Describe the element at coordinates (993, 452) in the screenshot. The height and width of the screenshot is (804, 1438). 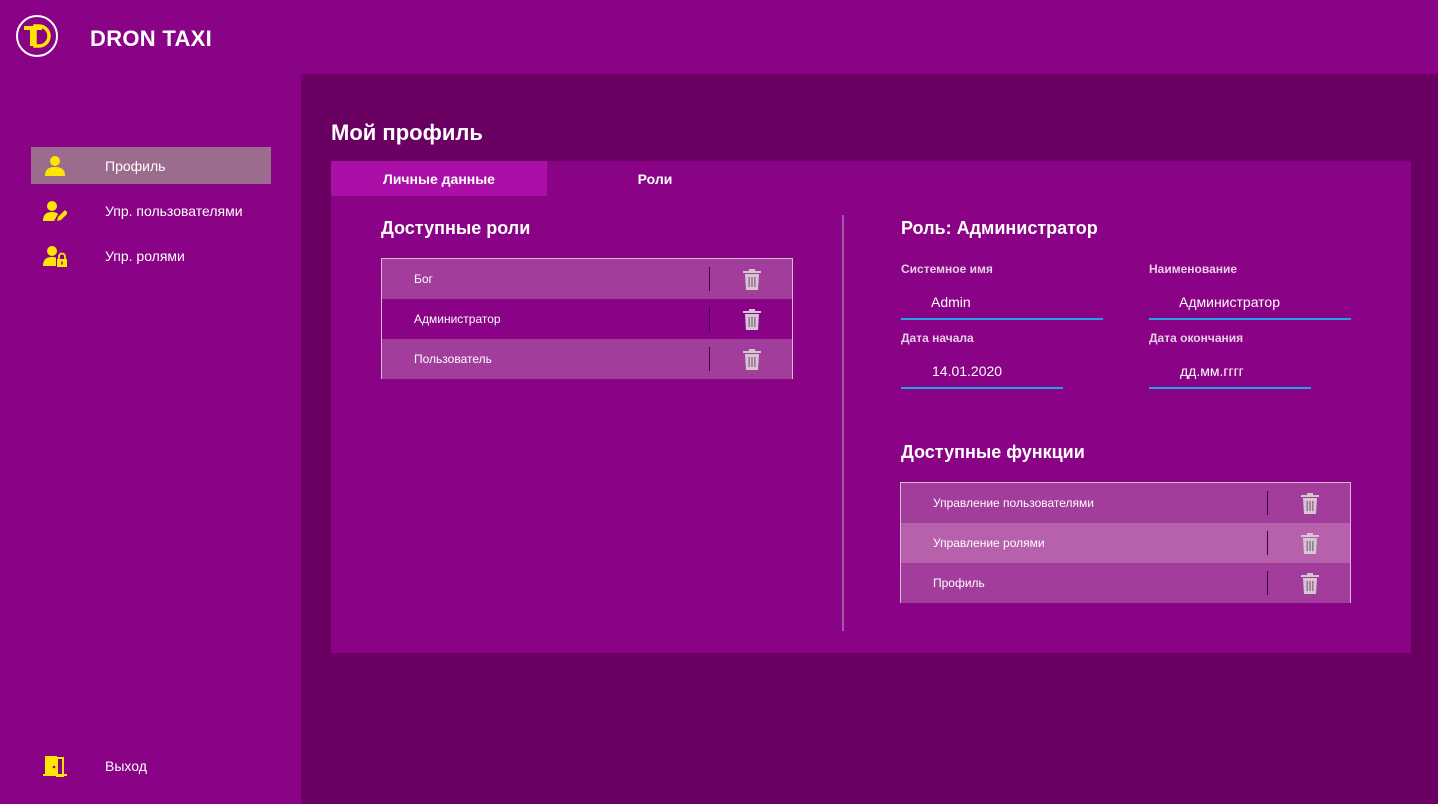
I see `available-functions-title: Доступные функции` at that location.